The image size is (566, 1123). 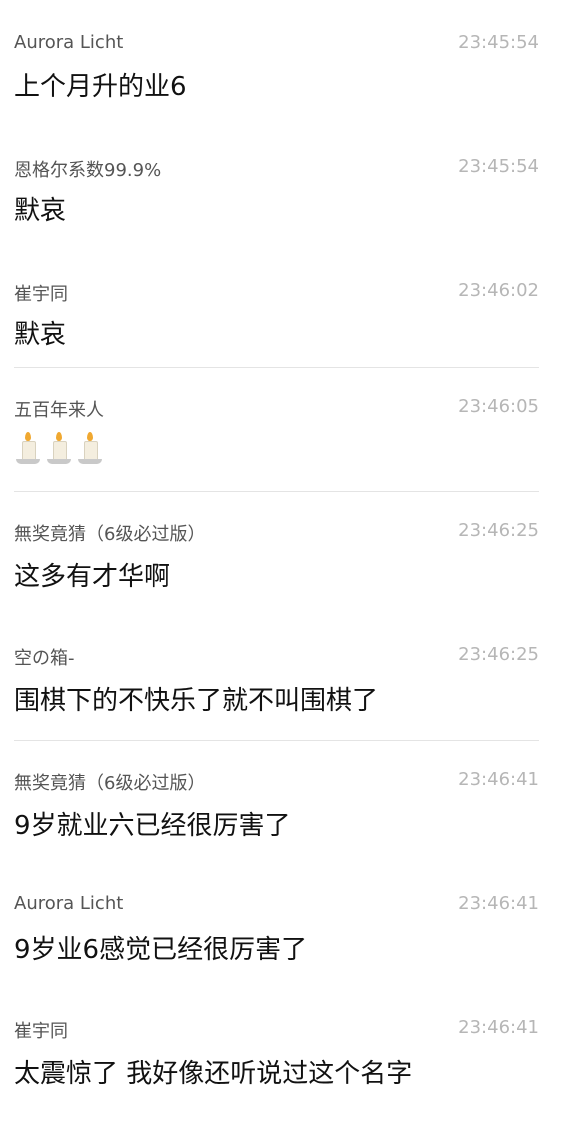 What do you see at coordinates (59, 409) in the screenshot?
I see `sender-name: 五百年来人` at bounding box center [59, 409].